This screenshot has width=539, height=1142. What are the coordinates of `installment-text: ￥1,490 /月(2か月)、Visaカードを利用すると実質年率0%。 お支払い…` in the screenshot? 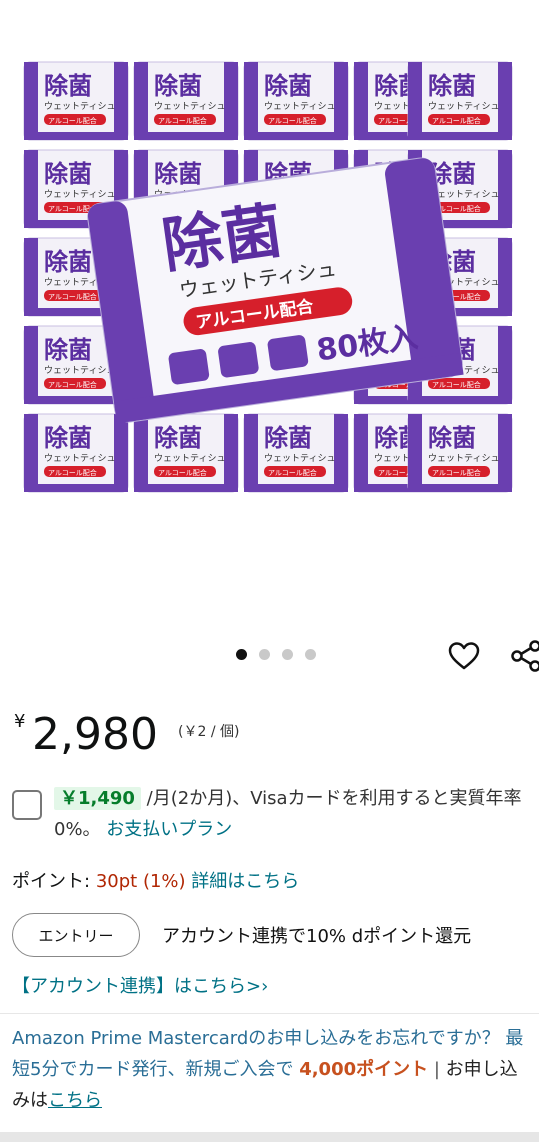 It's located at (296, 814).